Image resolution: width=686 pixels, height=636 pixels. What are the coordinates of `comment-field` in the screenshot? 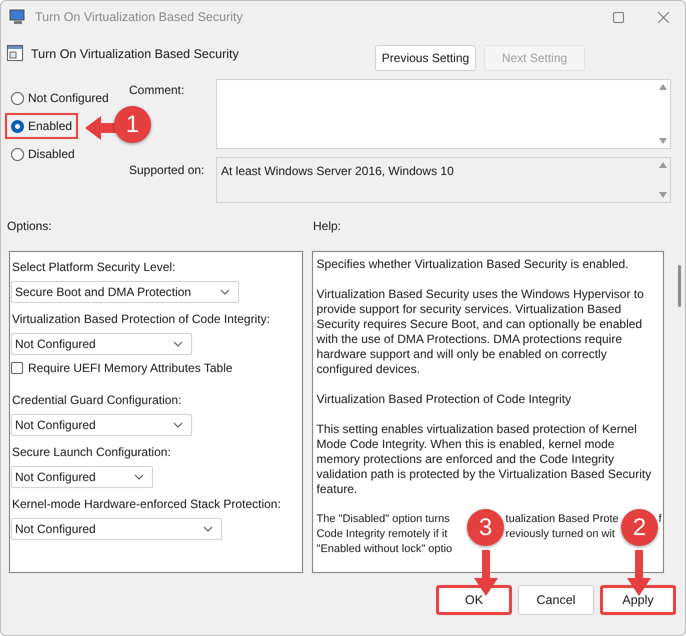 It's located at (443, 114).